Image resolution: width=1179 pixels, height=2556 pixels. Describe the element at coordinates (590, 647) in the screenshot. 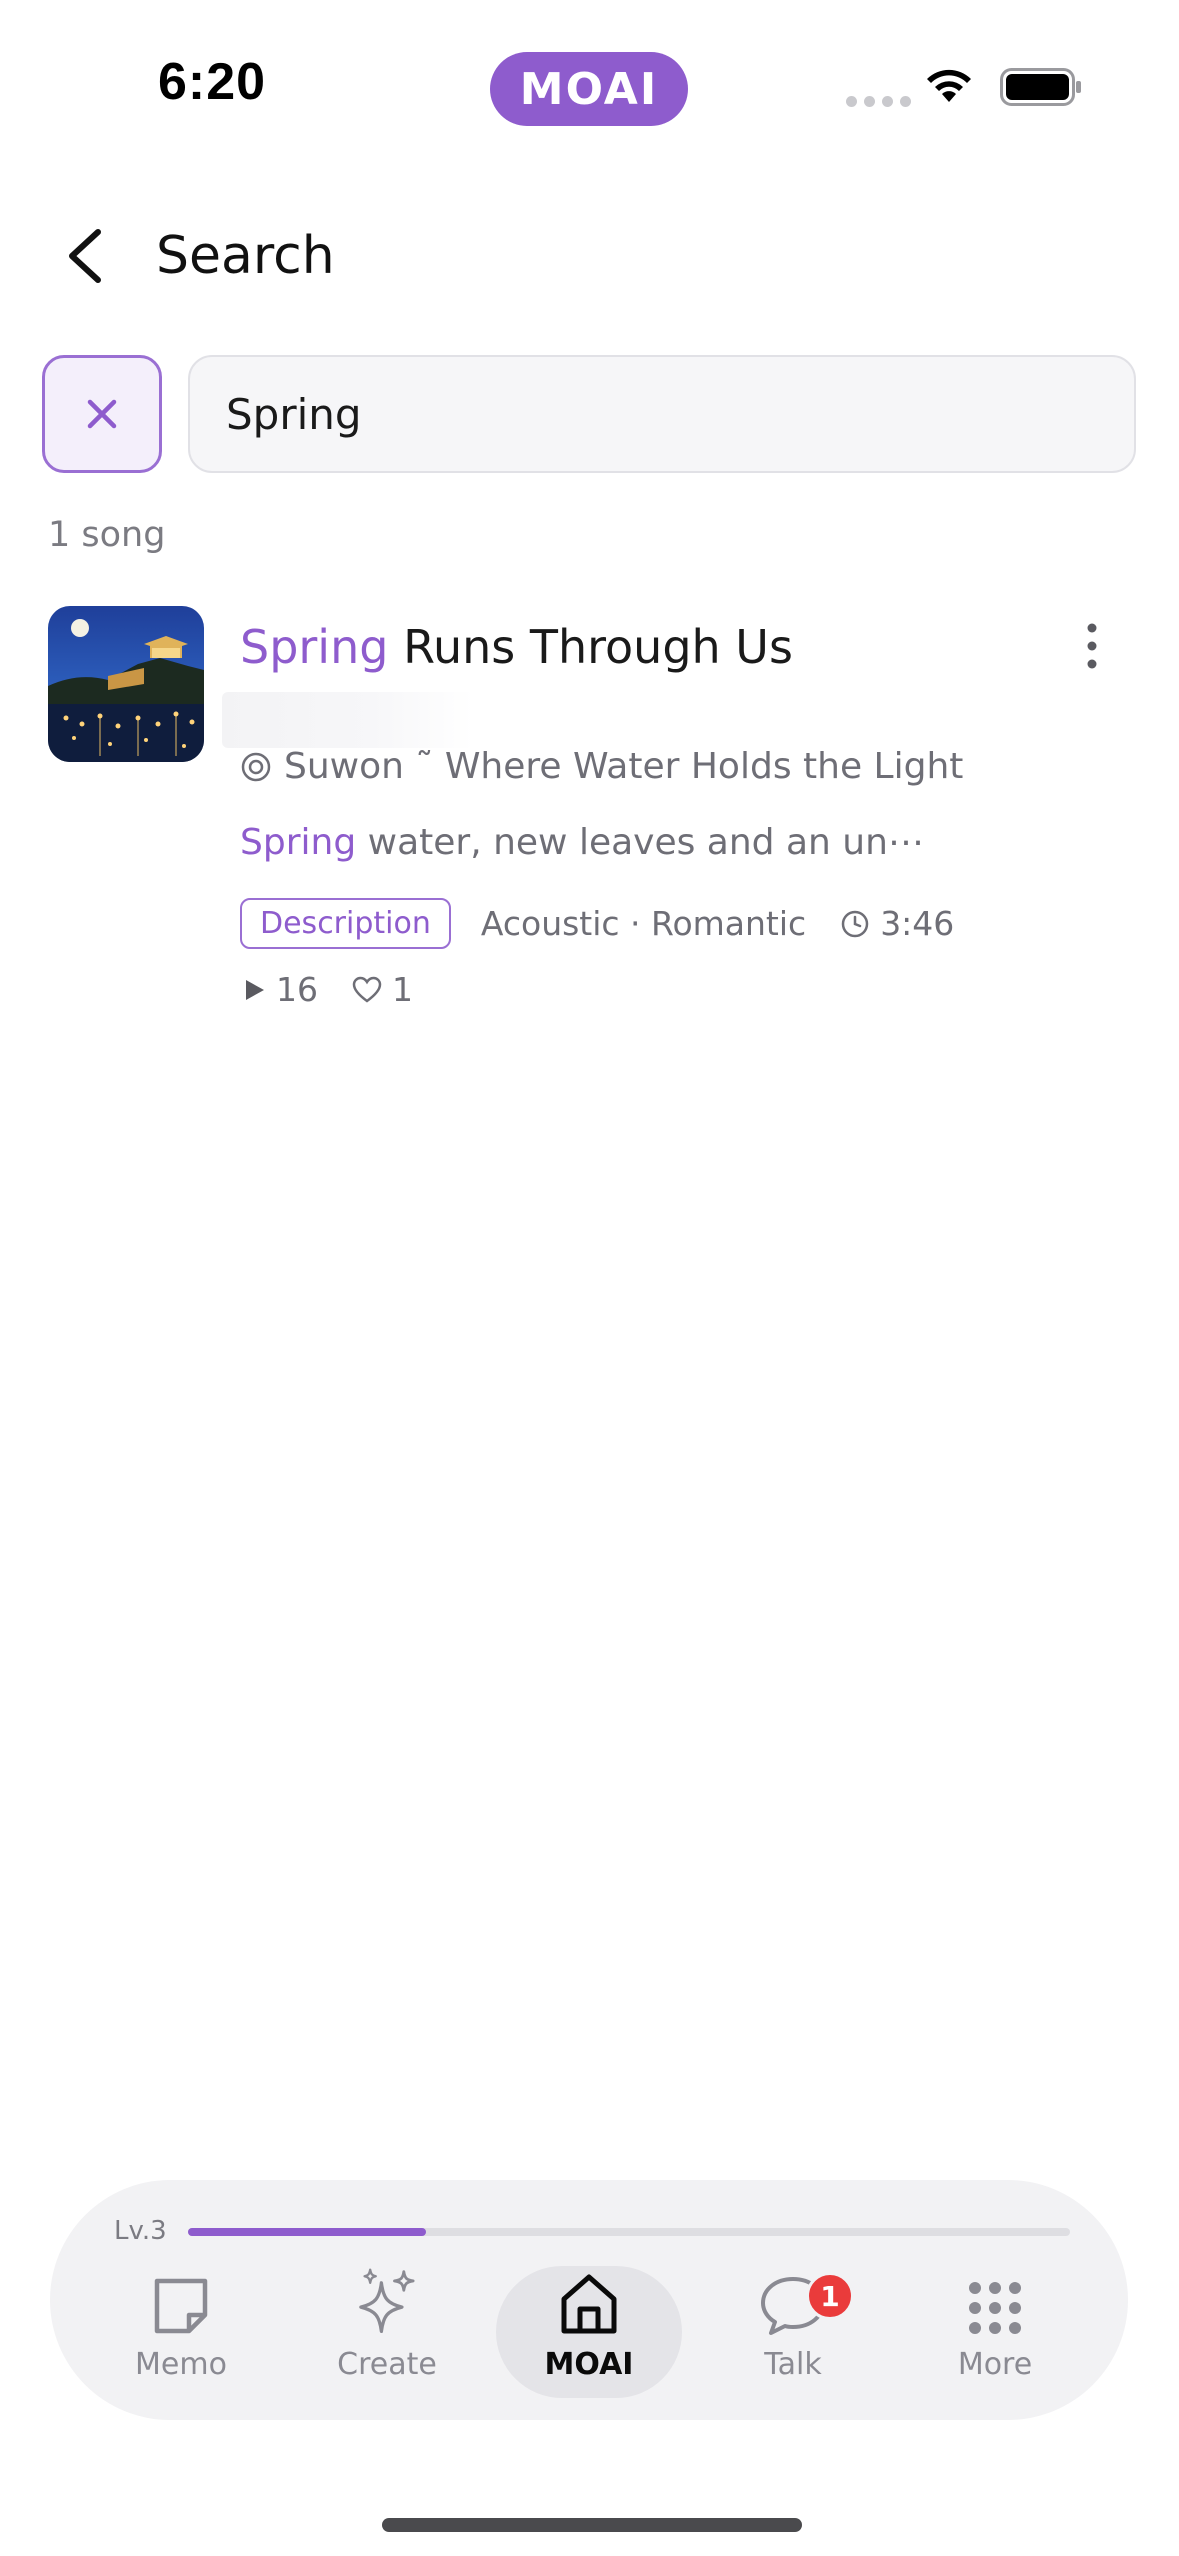

I see `song-title-rest: Runs Through Us` at that location.